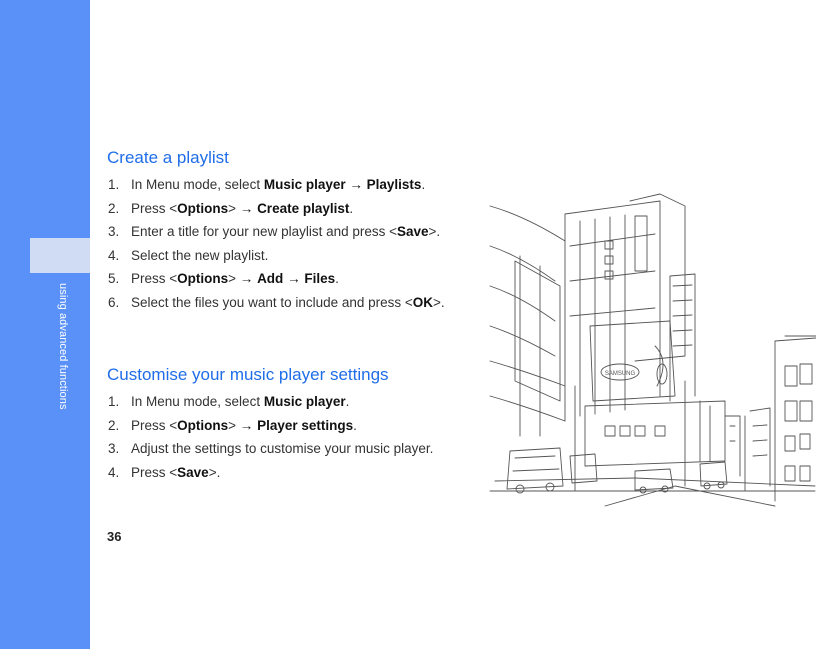 This screenshot has height=649, width=816. I want to click on step-keyword: Playlists, so click(394, 184).